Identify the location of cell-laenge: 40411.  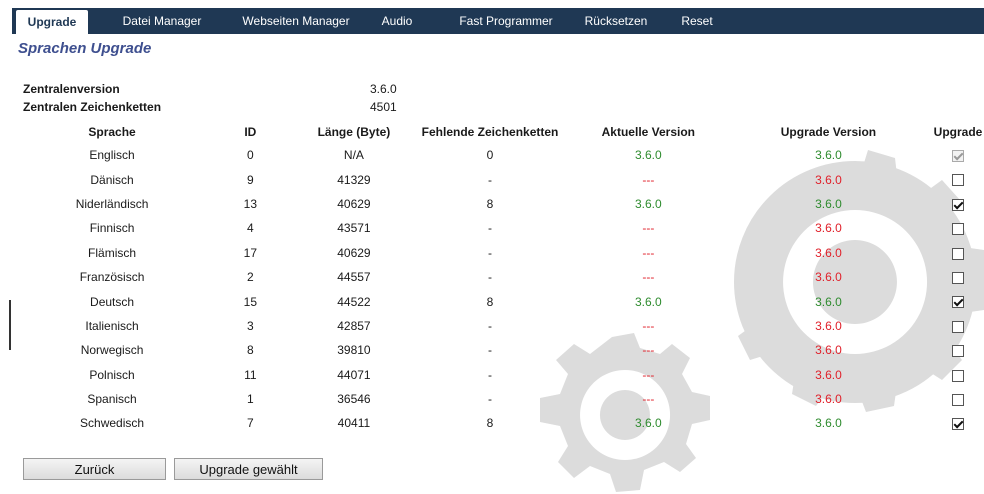
(354, 423).